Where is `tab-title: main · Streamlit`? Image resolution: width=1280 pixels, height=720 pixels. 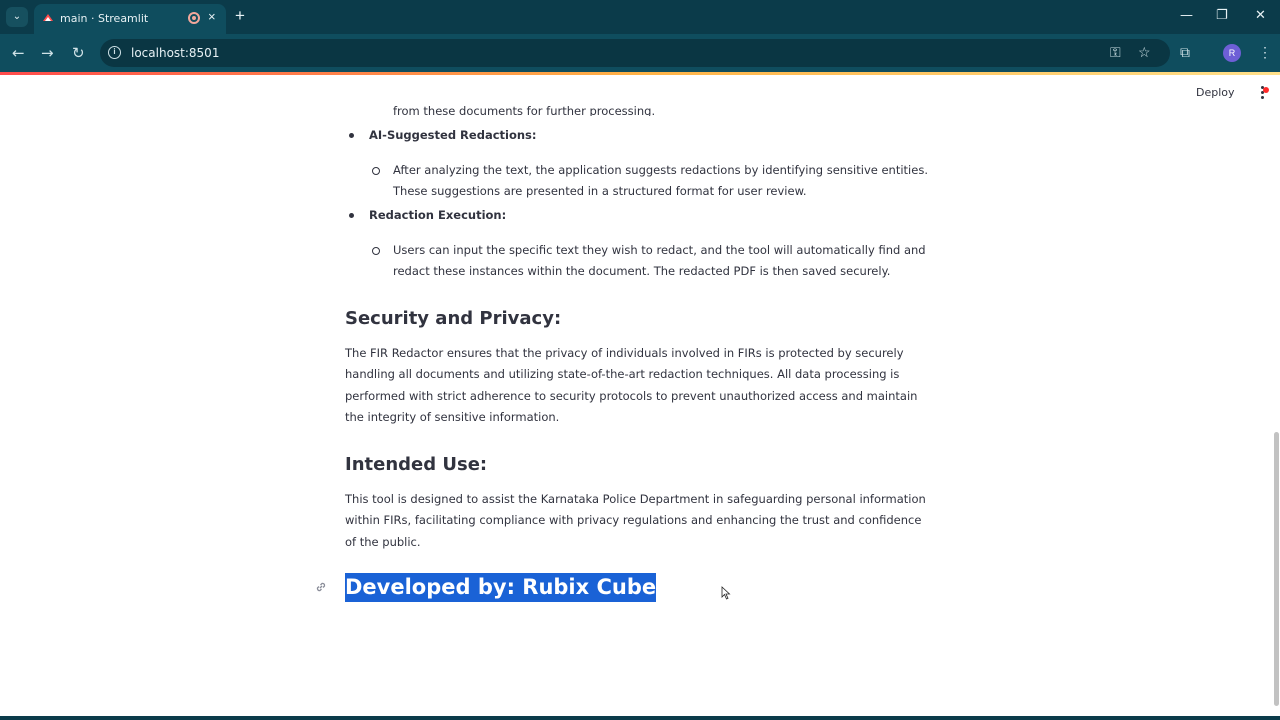 tab-title: main · Streamlit is located at coordinates (104, 18).